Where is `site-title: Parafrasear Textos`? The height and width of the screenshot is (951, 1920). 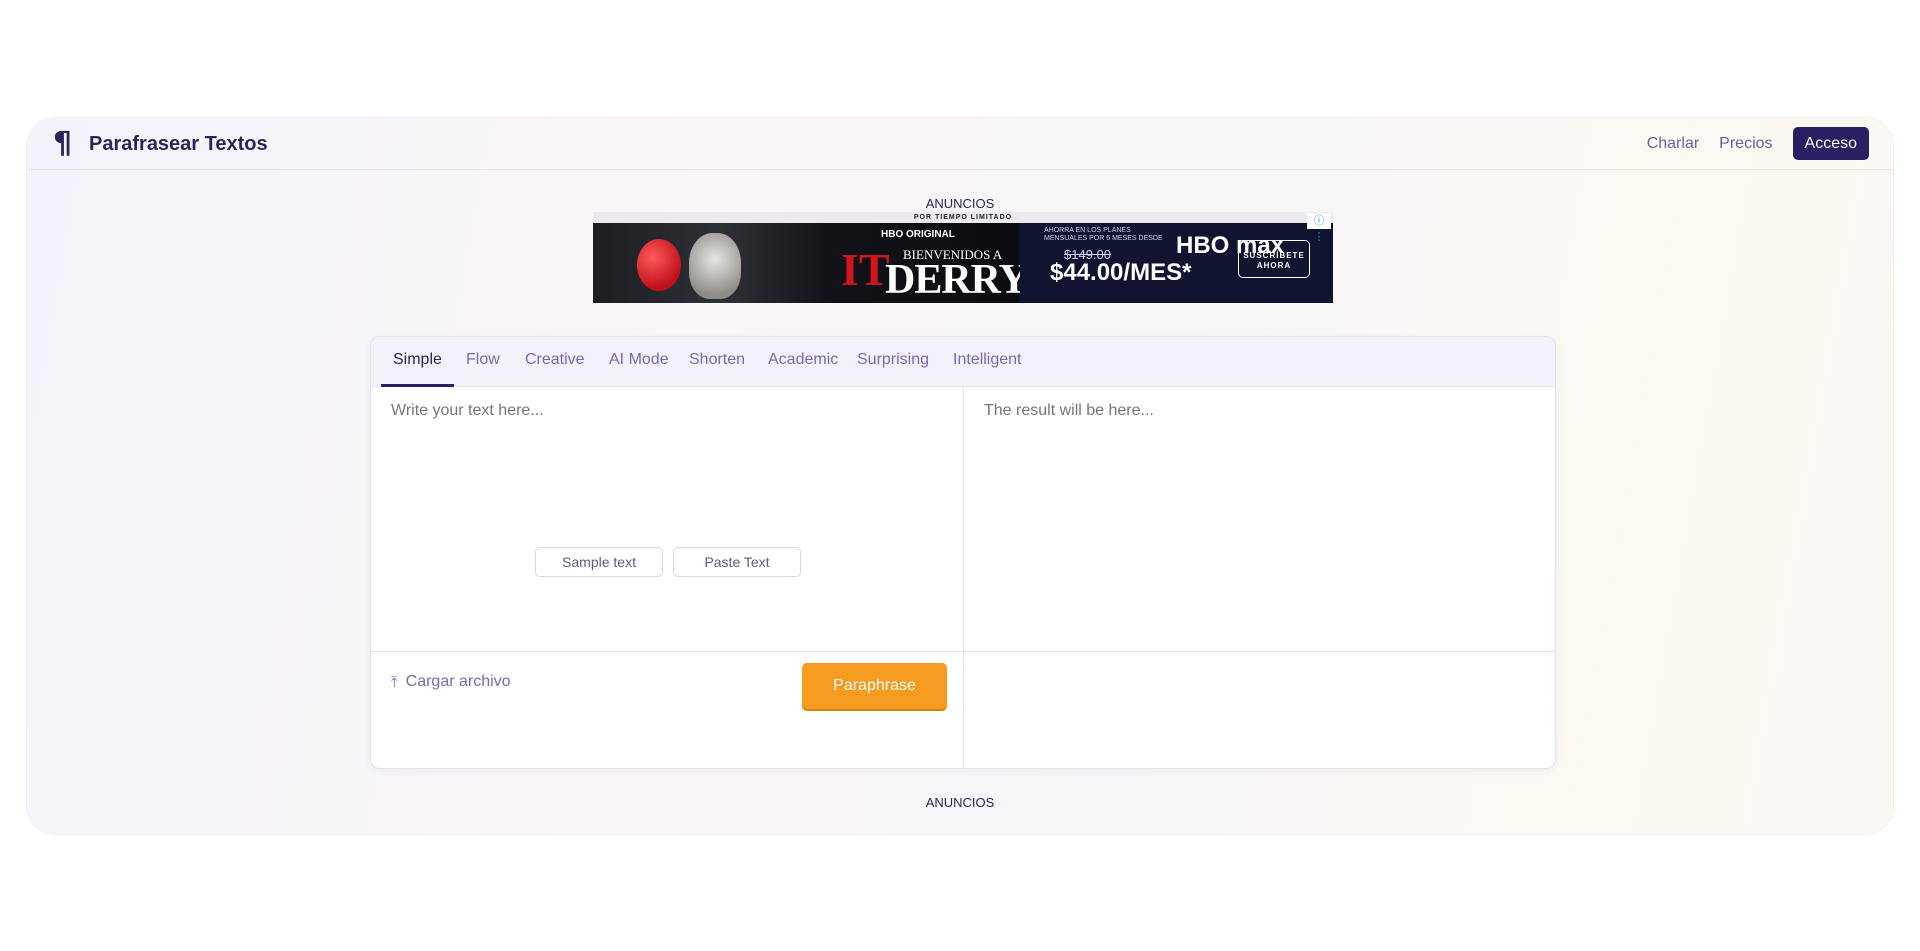 site-title: Parafrasear Textos is located at coordinates (178, 143).